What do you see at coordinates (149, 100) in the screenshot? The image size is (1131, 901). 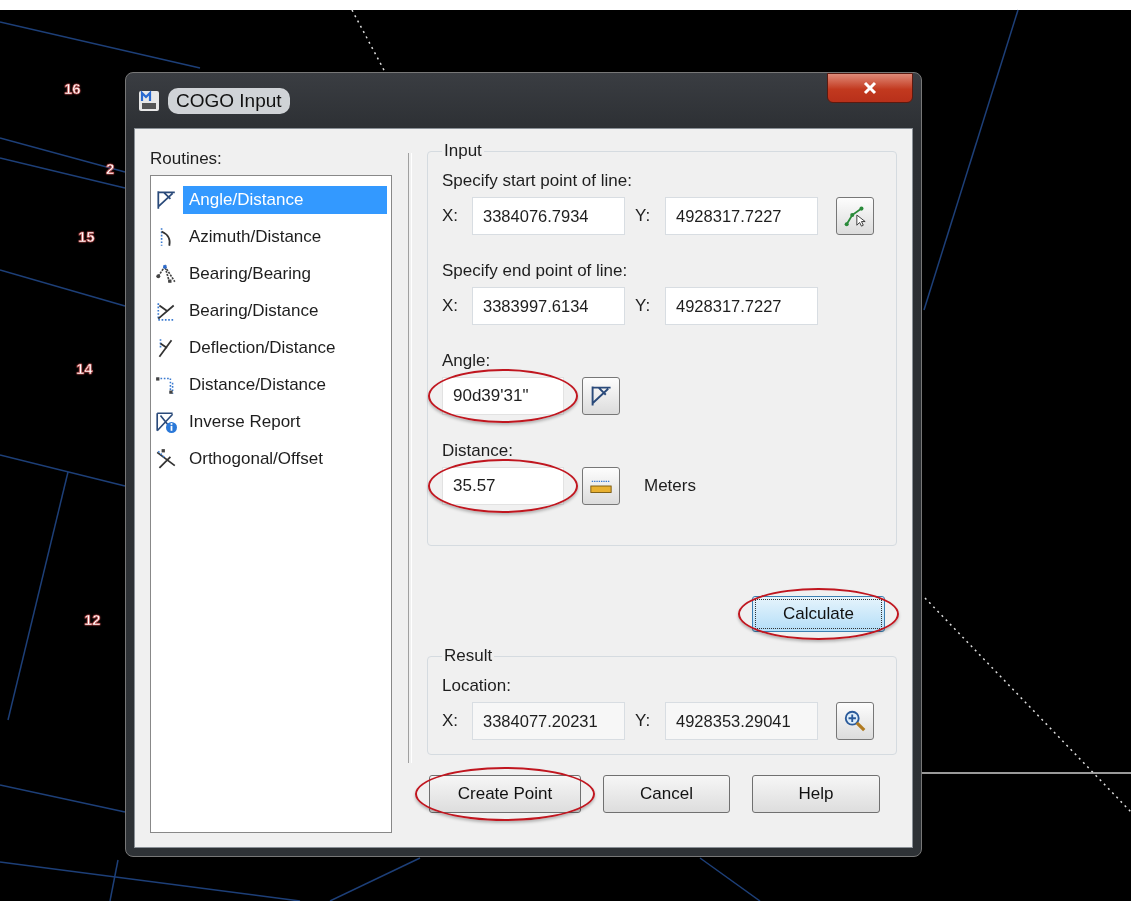 I see `app-icon` at bounding box center [149, 100].